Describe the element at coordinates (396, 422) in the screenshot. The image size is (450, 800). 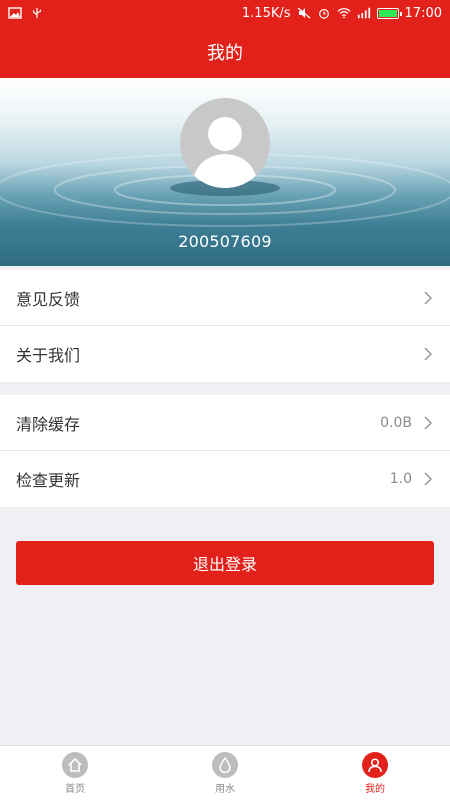
I see `cache-size: 0.0B` at that location.